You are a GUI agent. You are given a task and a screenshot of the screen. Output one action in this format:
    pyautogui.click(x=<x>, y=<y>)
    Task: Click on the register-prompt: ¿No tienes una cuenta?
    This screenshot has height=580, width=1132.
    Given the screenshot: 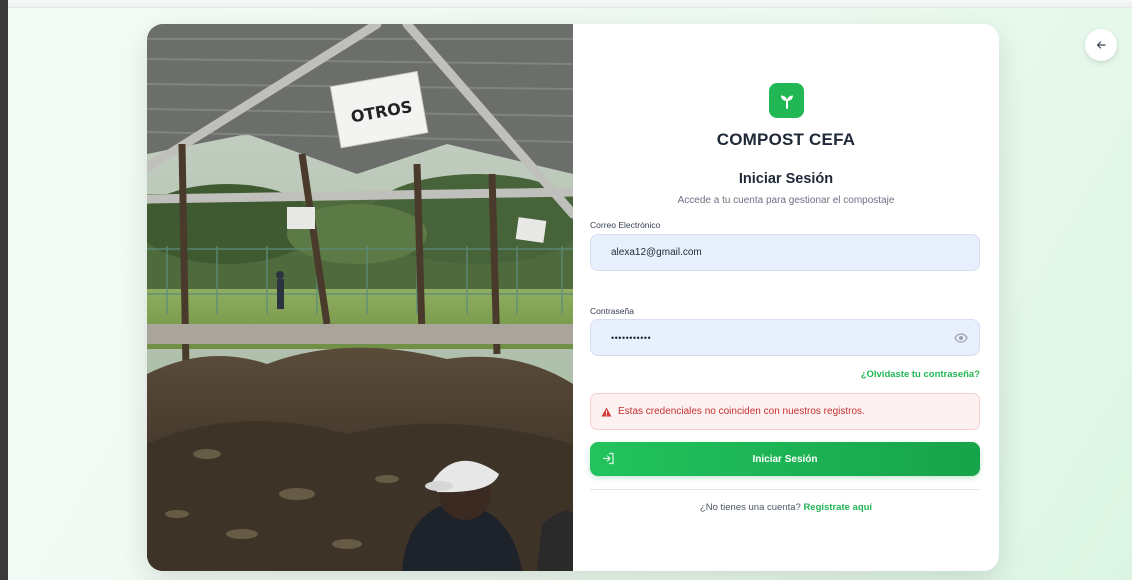 What is the action you would take?
    pyautogui.click(x=750, y=507)
    